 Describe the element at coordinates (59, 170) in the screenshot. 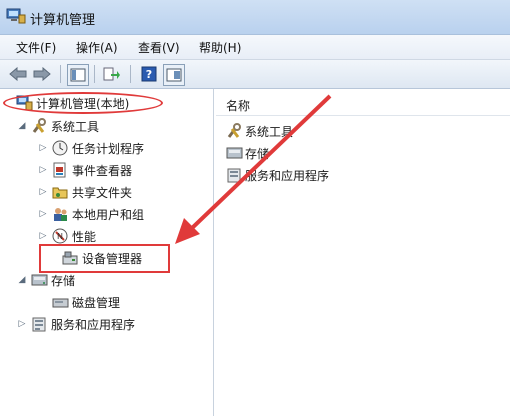

I see `event-viewer-icon` at that location.